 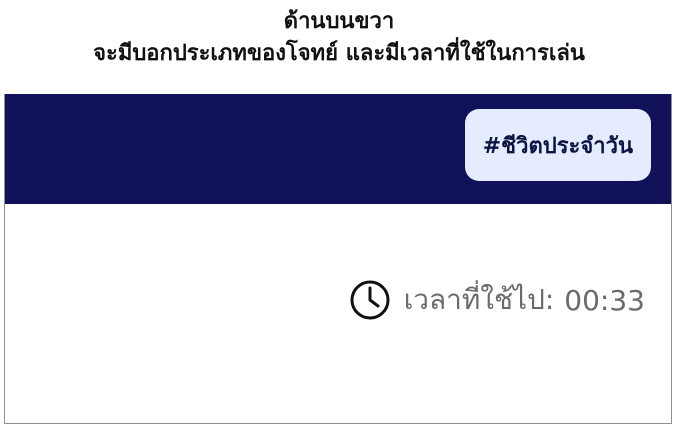 What do you see at coordinates (339, 21) in the screenshot?
I see `caption-line-1: ด้านบนขวา` at bounding box center [339, 21].